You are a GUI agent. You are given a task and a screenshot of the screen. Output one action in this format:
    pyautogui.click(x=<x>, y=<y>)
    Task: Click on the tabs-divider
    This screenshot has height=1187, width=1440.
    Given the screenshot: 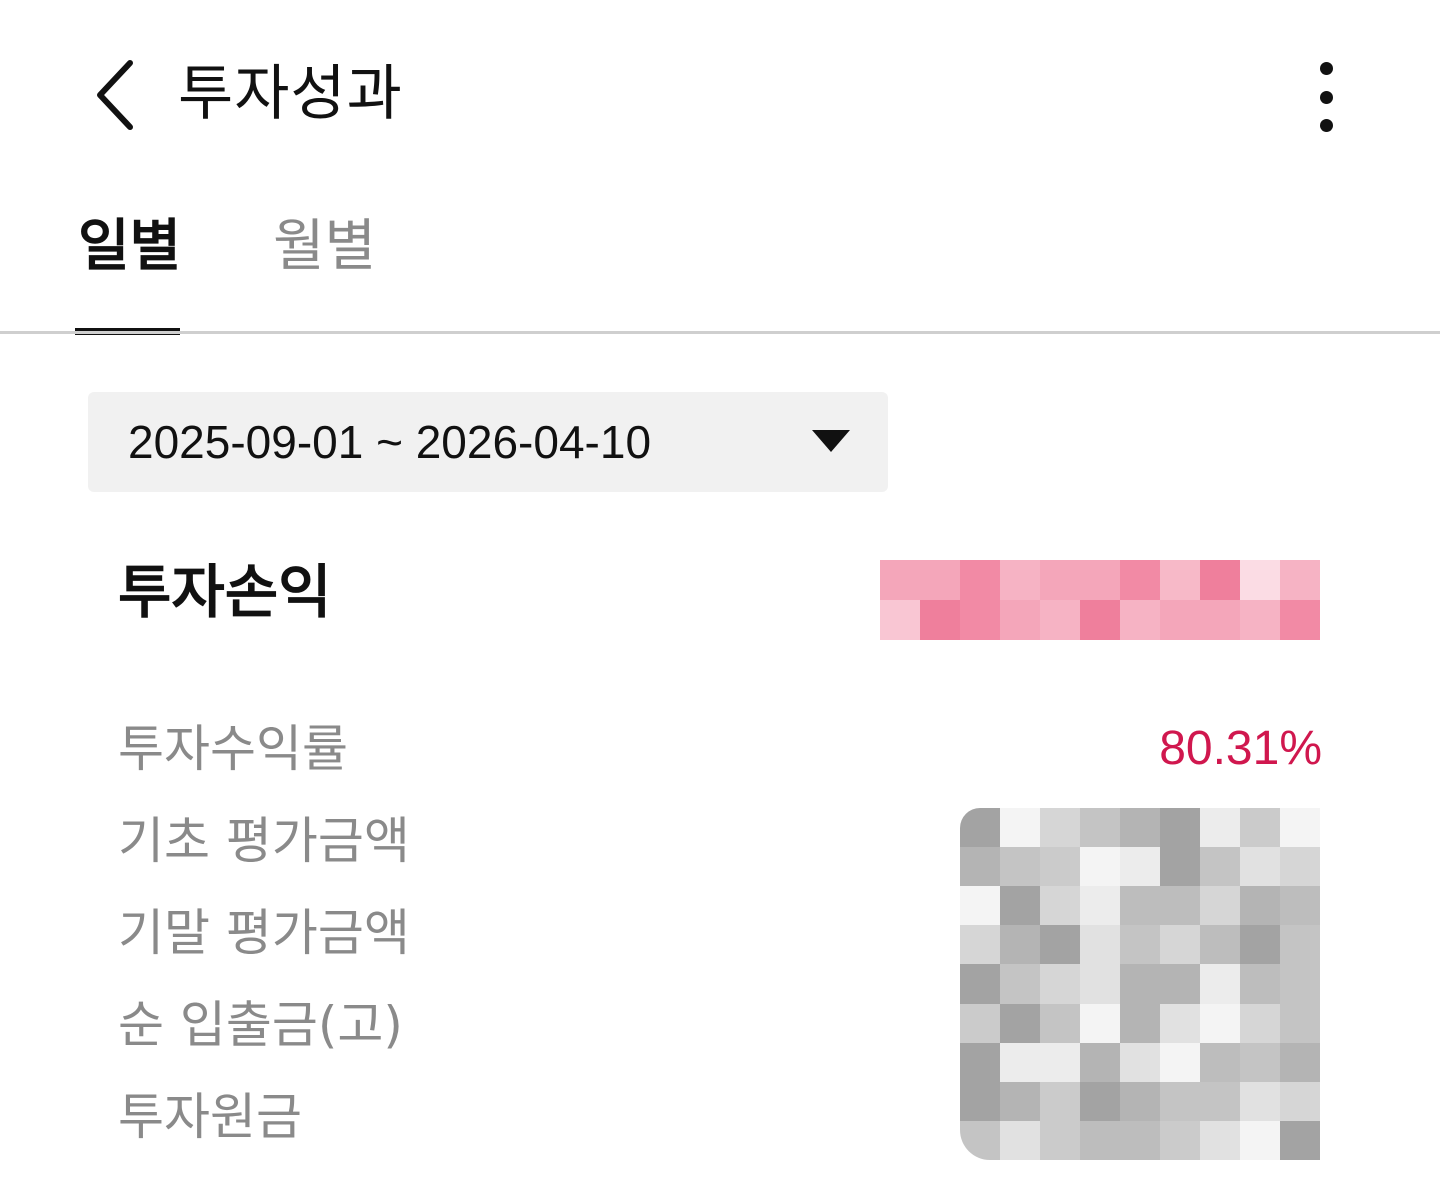 What is the action you would take?
    pyautogui.click(x=720, y=332)
    